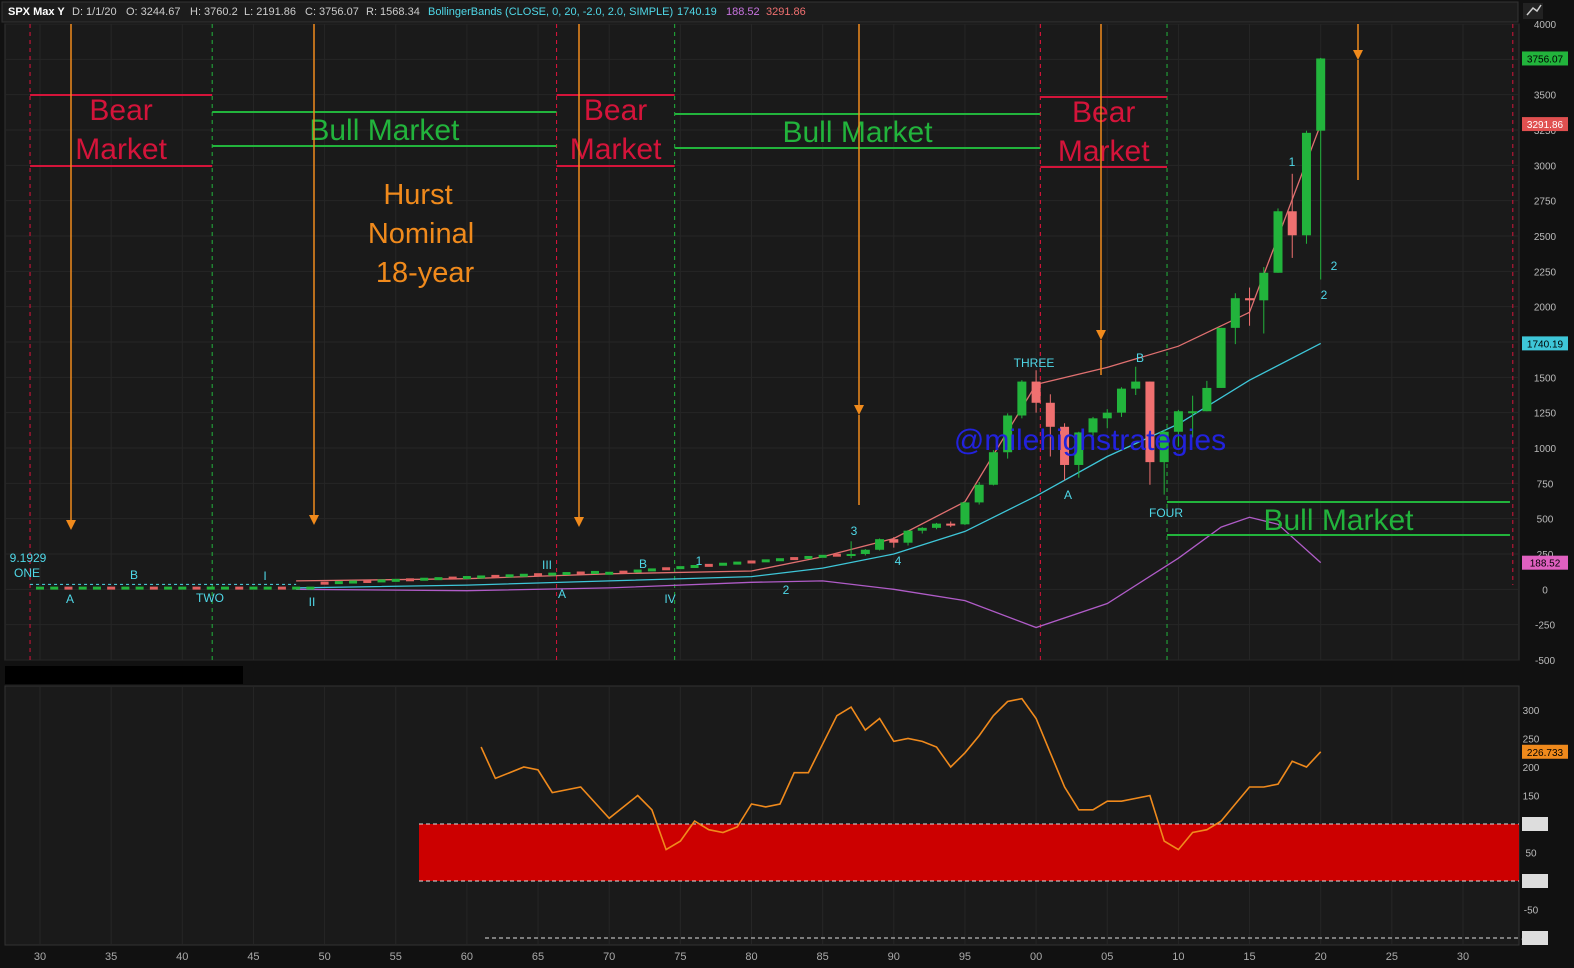 The width and height of the screenshot is (1574, 968). I want to click on hurst-label: Hurst, so click(417, 195).